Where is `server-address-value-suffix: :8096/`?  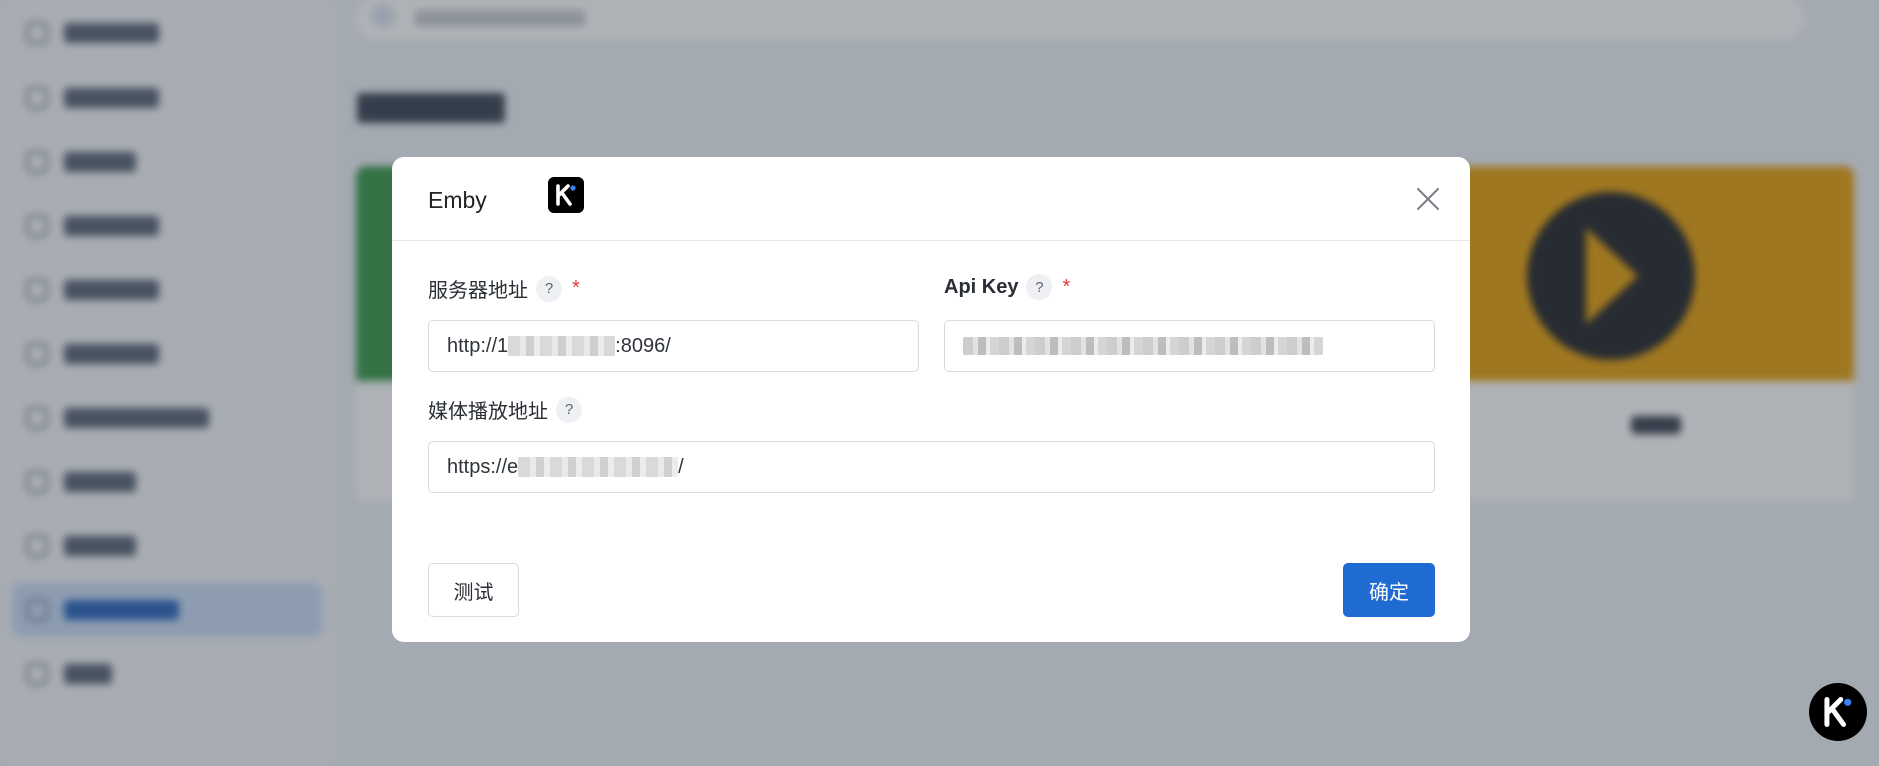 server-address-value-suffix: :8096/ is located at coordinates (643, 345).